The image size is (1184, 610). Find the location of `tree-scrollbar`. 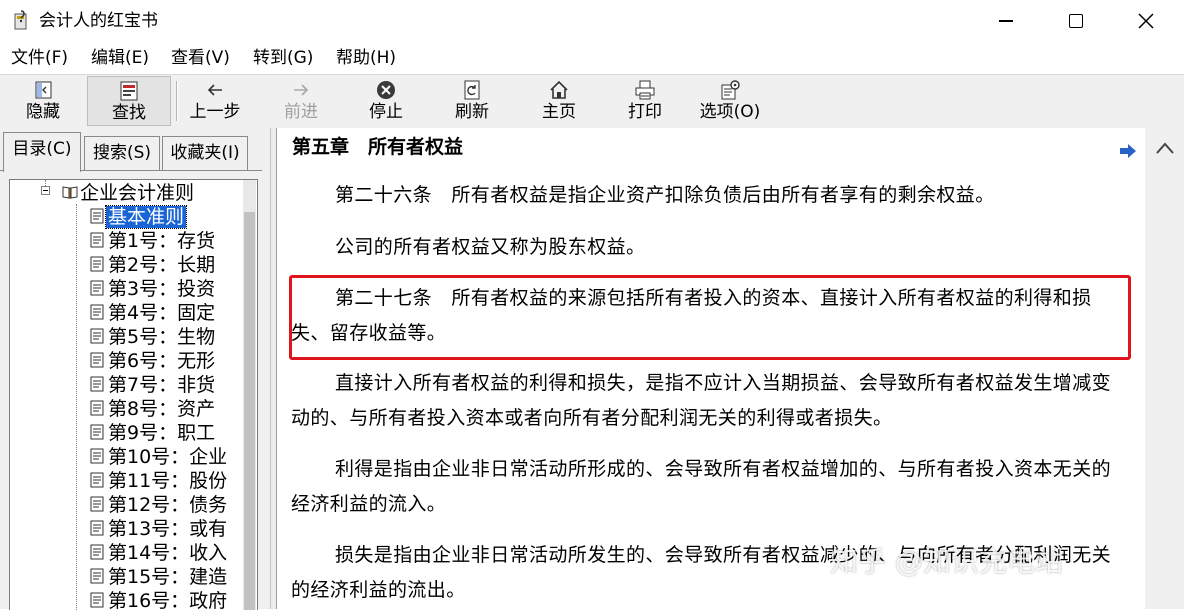

tree-scrollbar is located at coordinates (249, 395).